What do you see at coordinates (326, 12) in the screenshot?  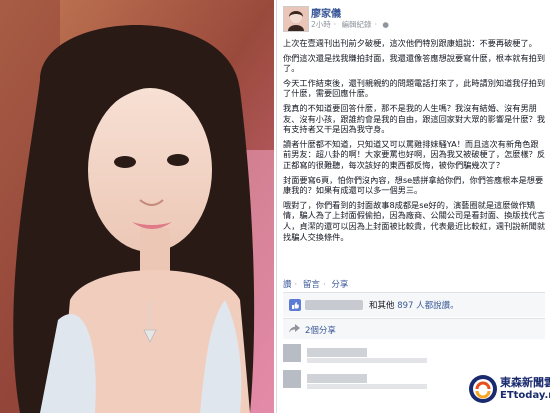 I see `author-name: 廖家儀` at bounding box center [326, 12].